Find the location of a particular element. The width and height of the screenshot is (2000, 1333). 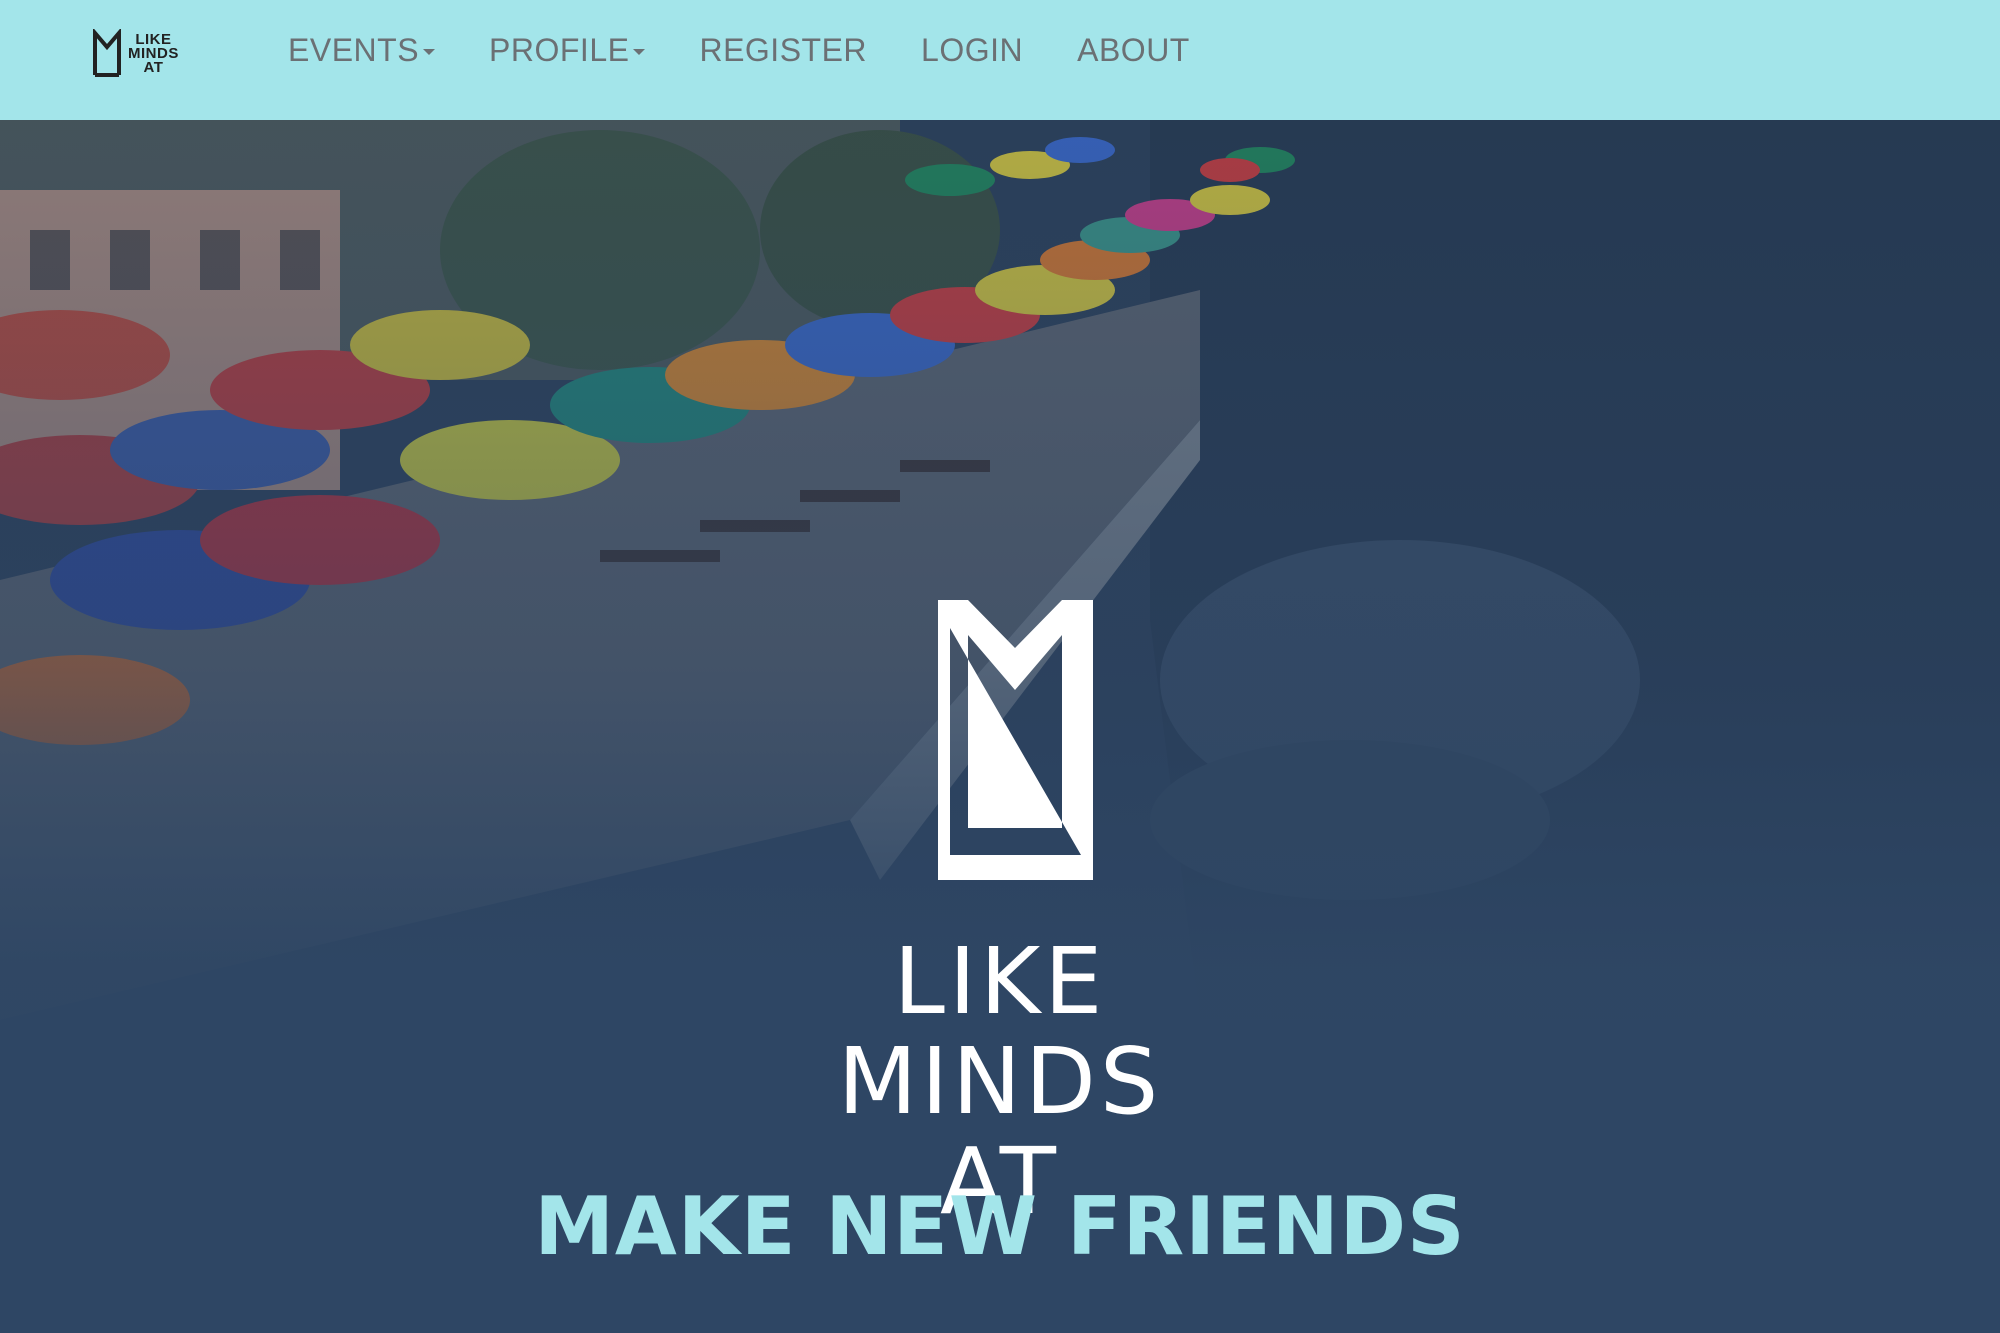

nav-item-about-label: ABOUT is located at coordinates (1133, 49).